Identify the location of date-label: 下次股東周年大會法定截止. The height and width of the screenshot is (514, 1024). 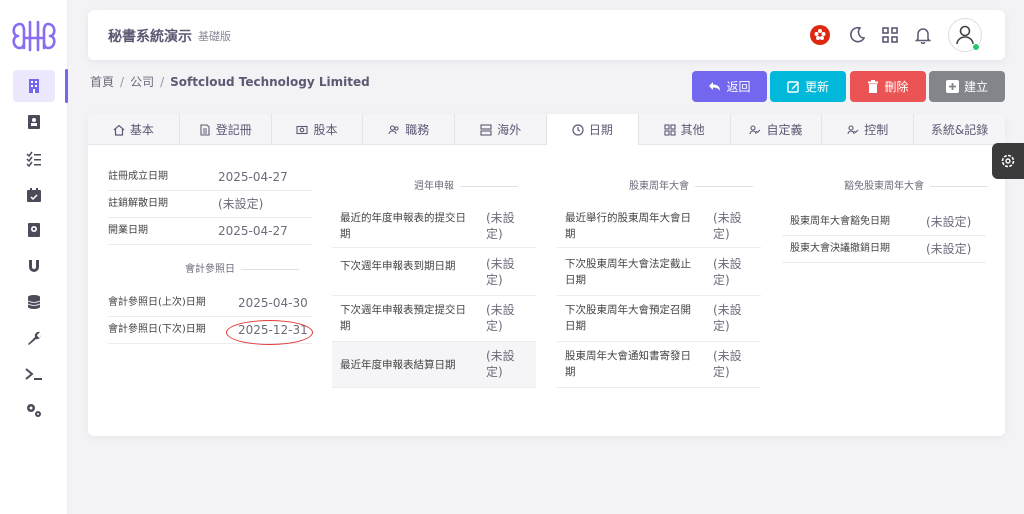
(628, 264).